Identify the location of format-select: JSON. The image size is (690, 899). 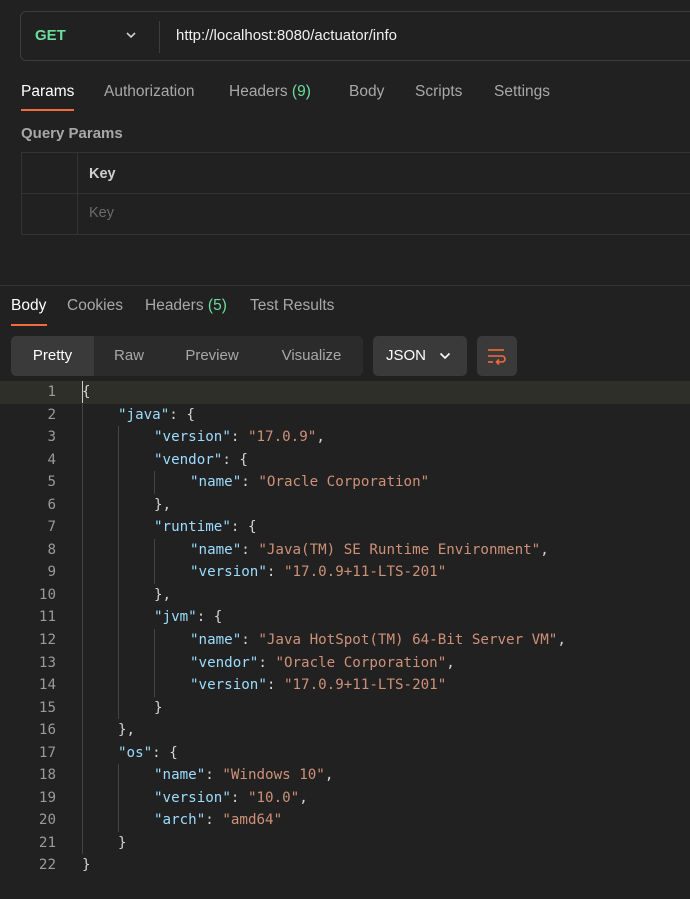
(420, 356).